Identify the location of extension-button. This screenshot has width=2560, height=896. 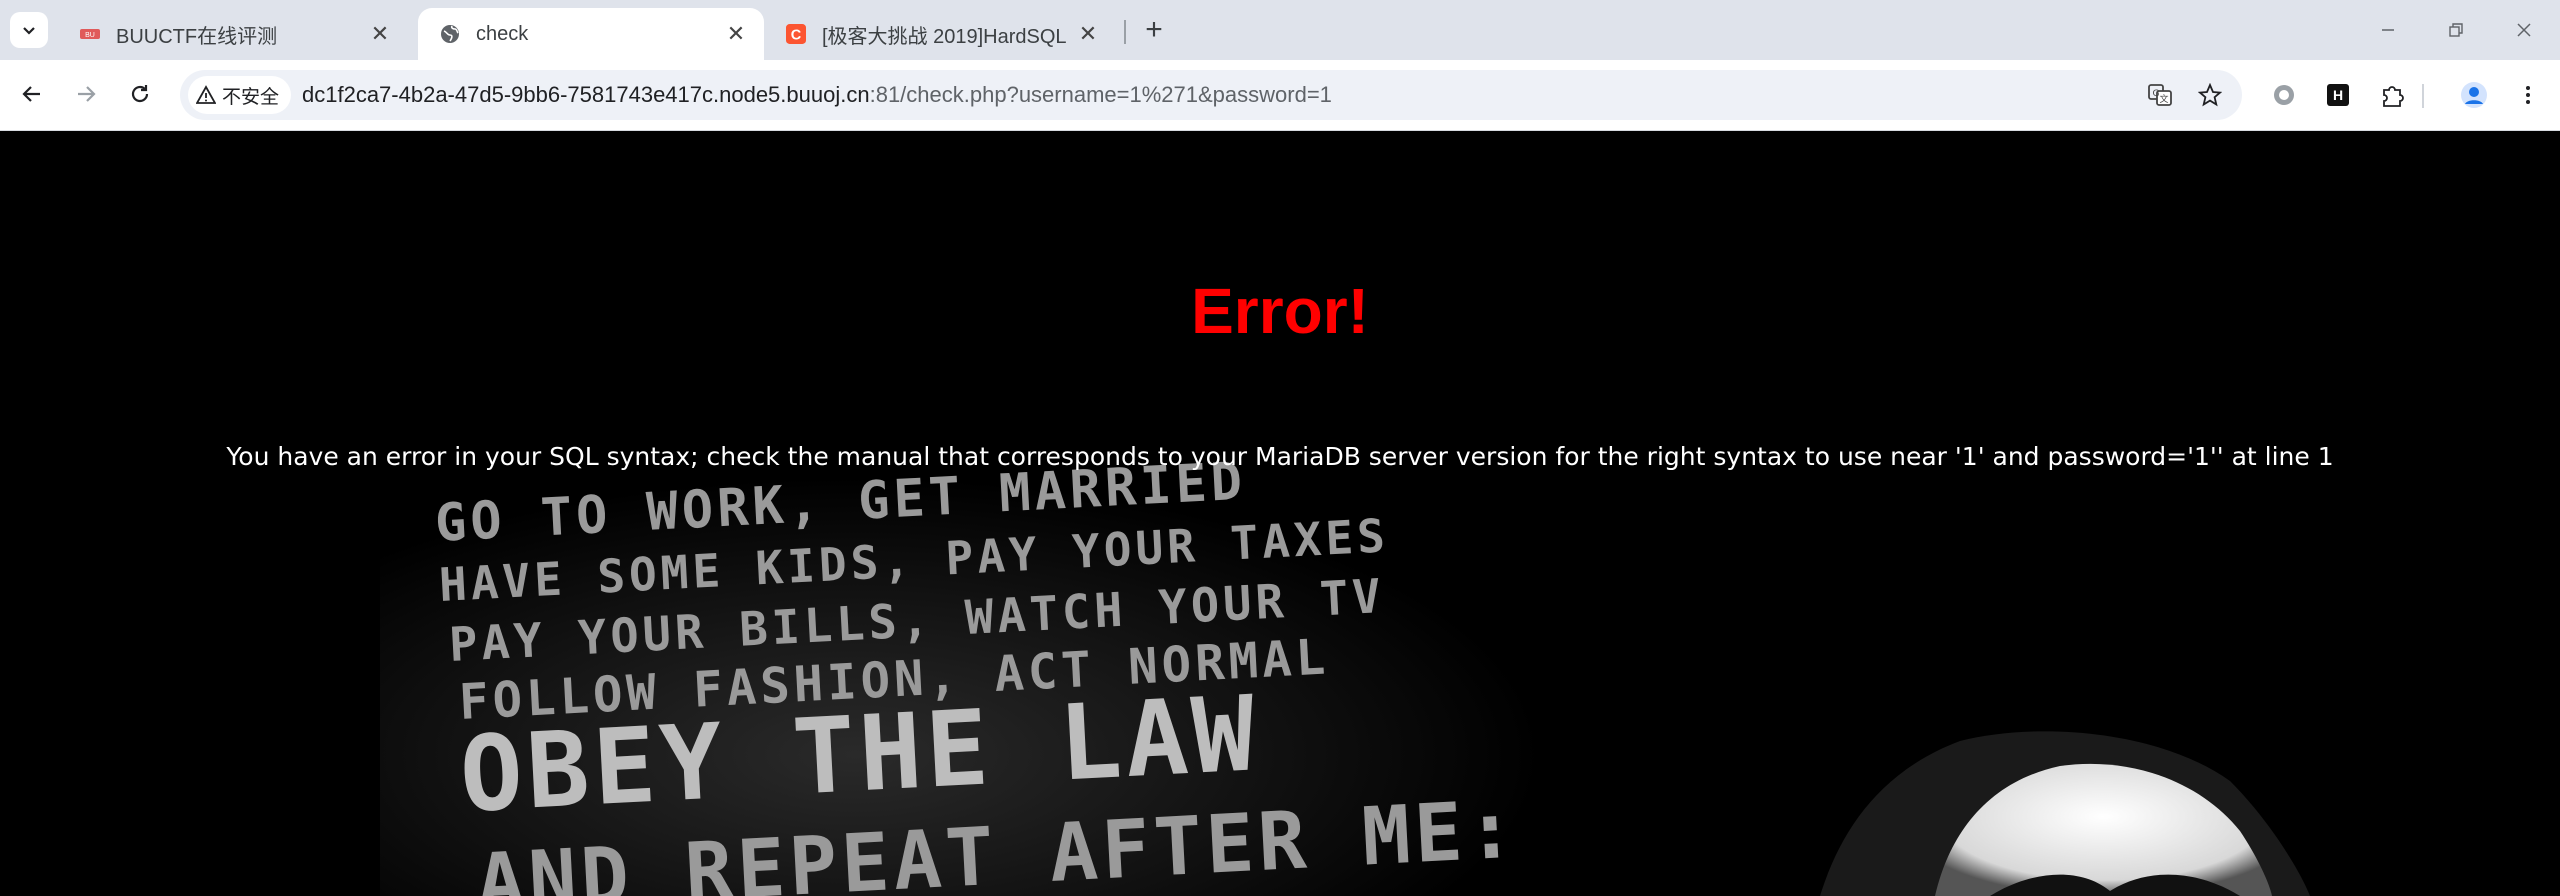
(2284, 95).